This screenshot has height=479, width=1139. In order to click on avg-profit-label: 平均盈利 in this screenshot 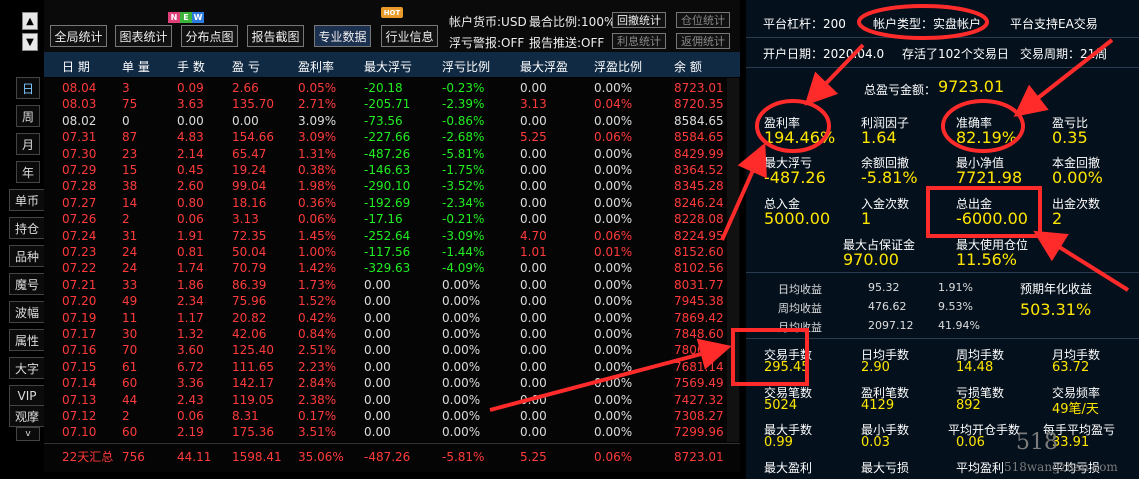, I will do `click(980, 468)`.